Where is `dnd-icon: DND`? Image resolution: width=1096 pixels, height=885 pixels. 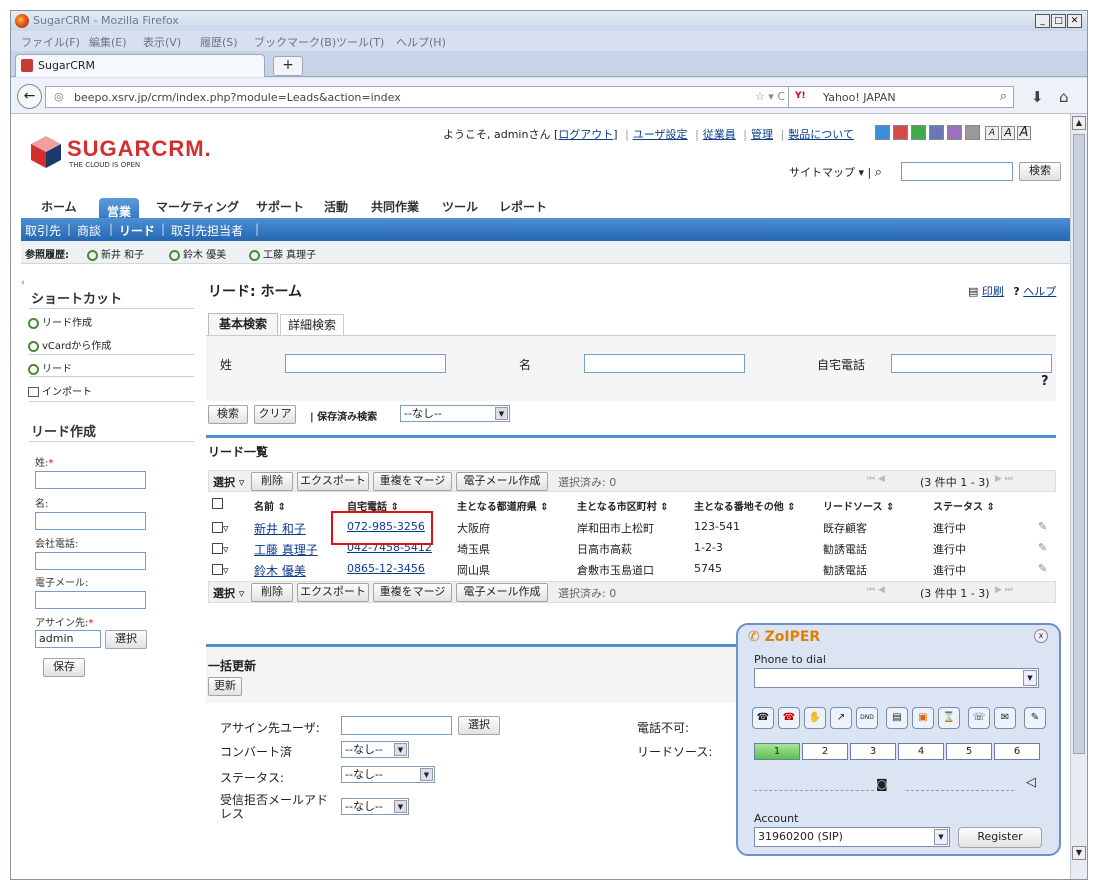
dnd-icon: DND is located at coordinates (867, 718).